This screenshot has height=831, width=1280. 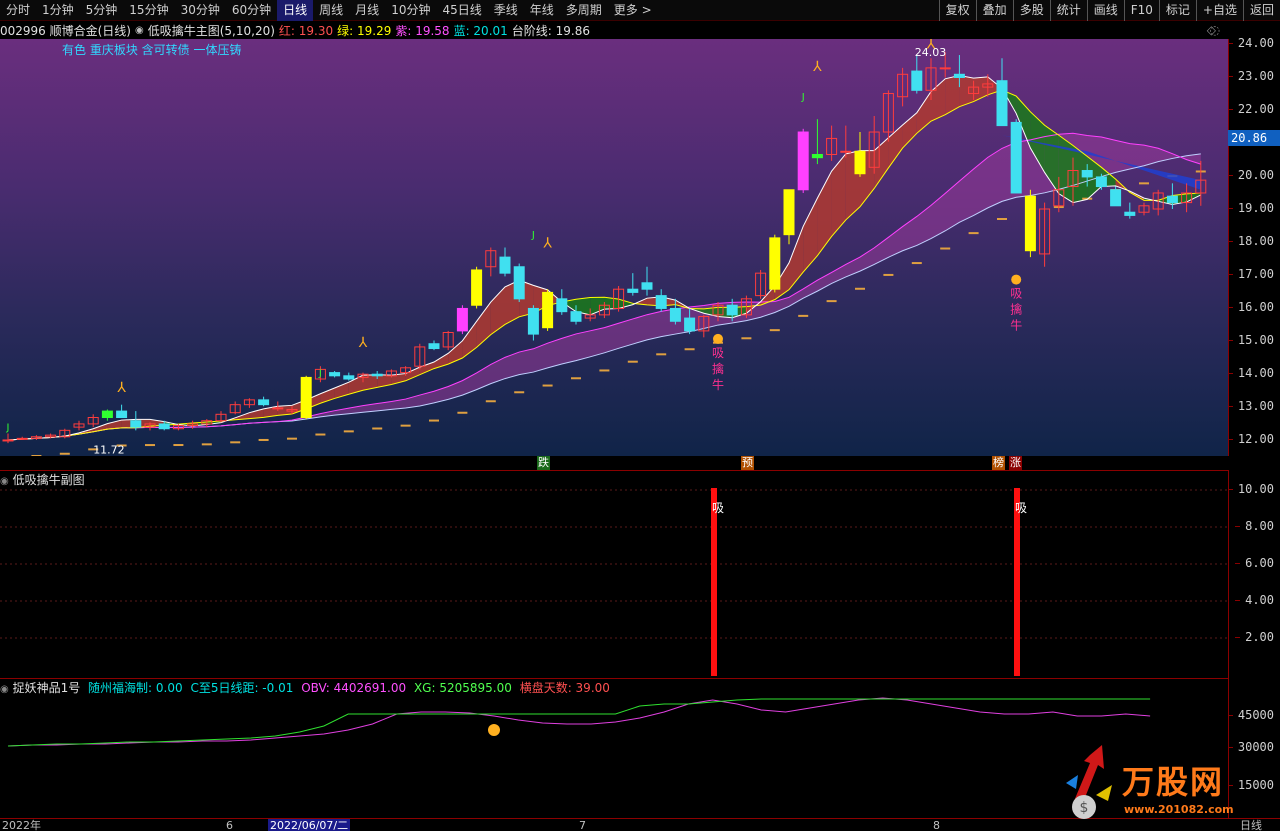 What do you see at coordinates (49, 480) in the screenshot?
I see `sub-pane-title: 低吸擒牛副图` at bounding box center [49, 480].